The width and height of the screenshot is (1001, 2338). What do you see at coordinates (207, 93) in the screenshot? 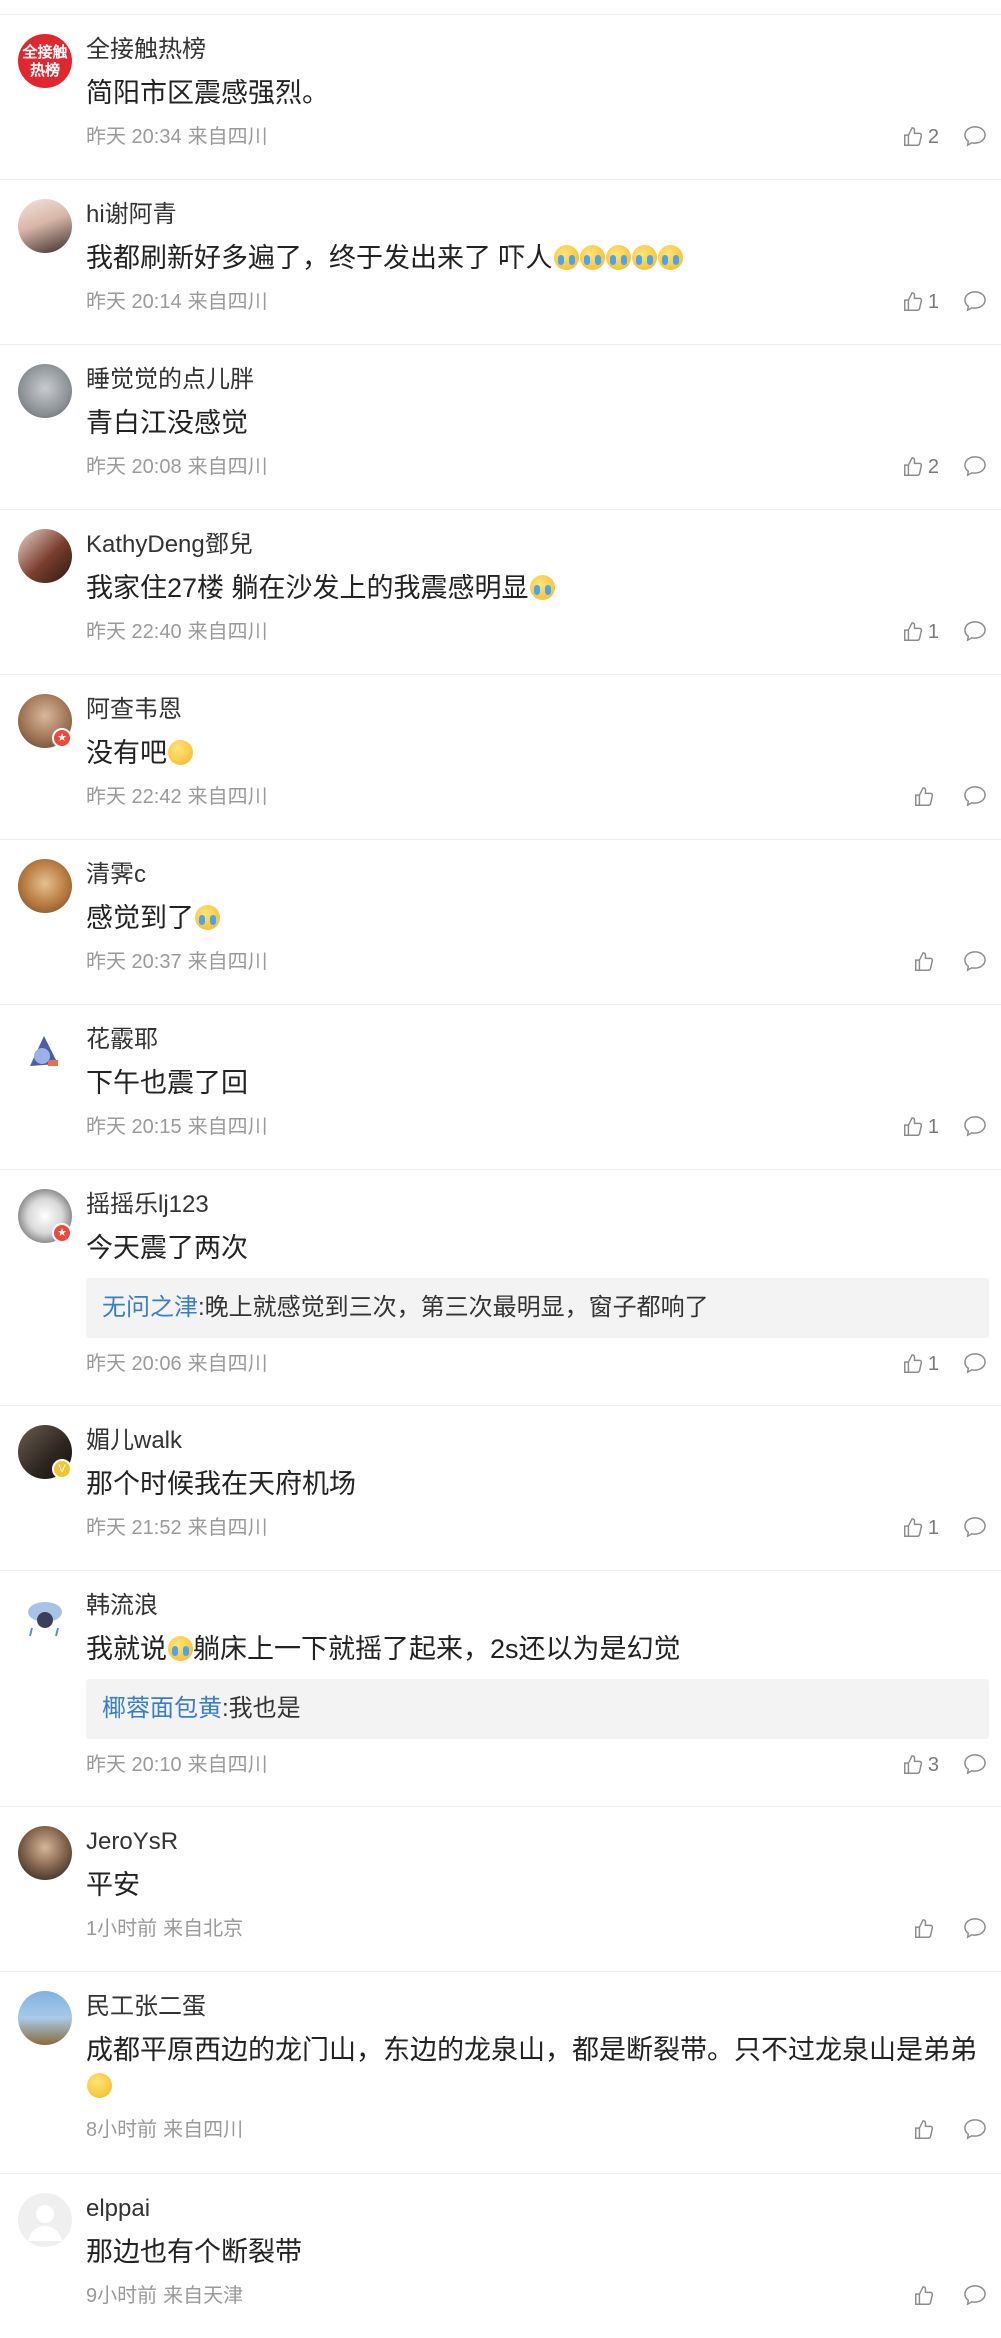
I see `comment-text: 简阳市区震感强烈。` at bounding box center [207, 93].